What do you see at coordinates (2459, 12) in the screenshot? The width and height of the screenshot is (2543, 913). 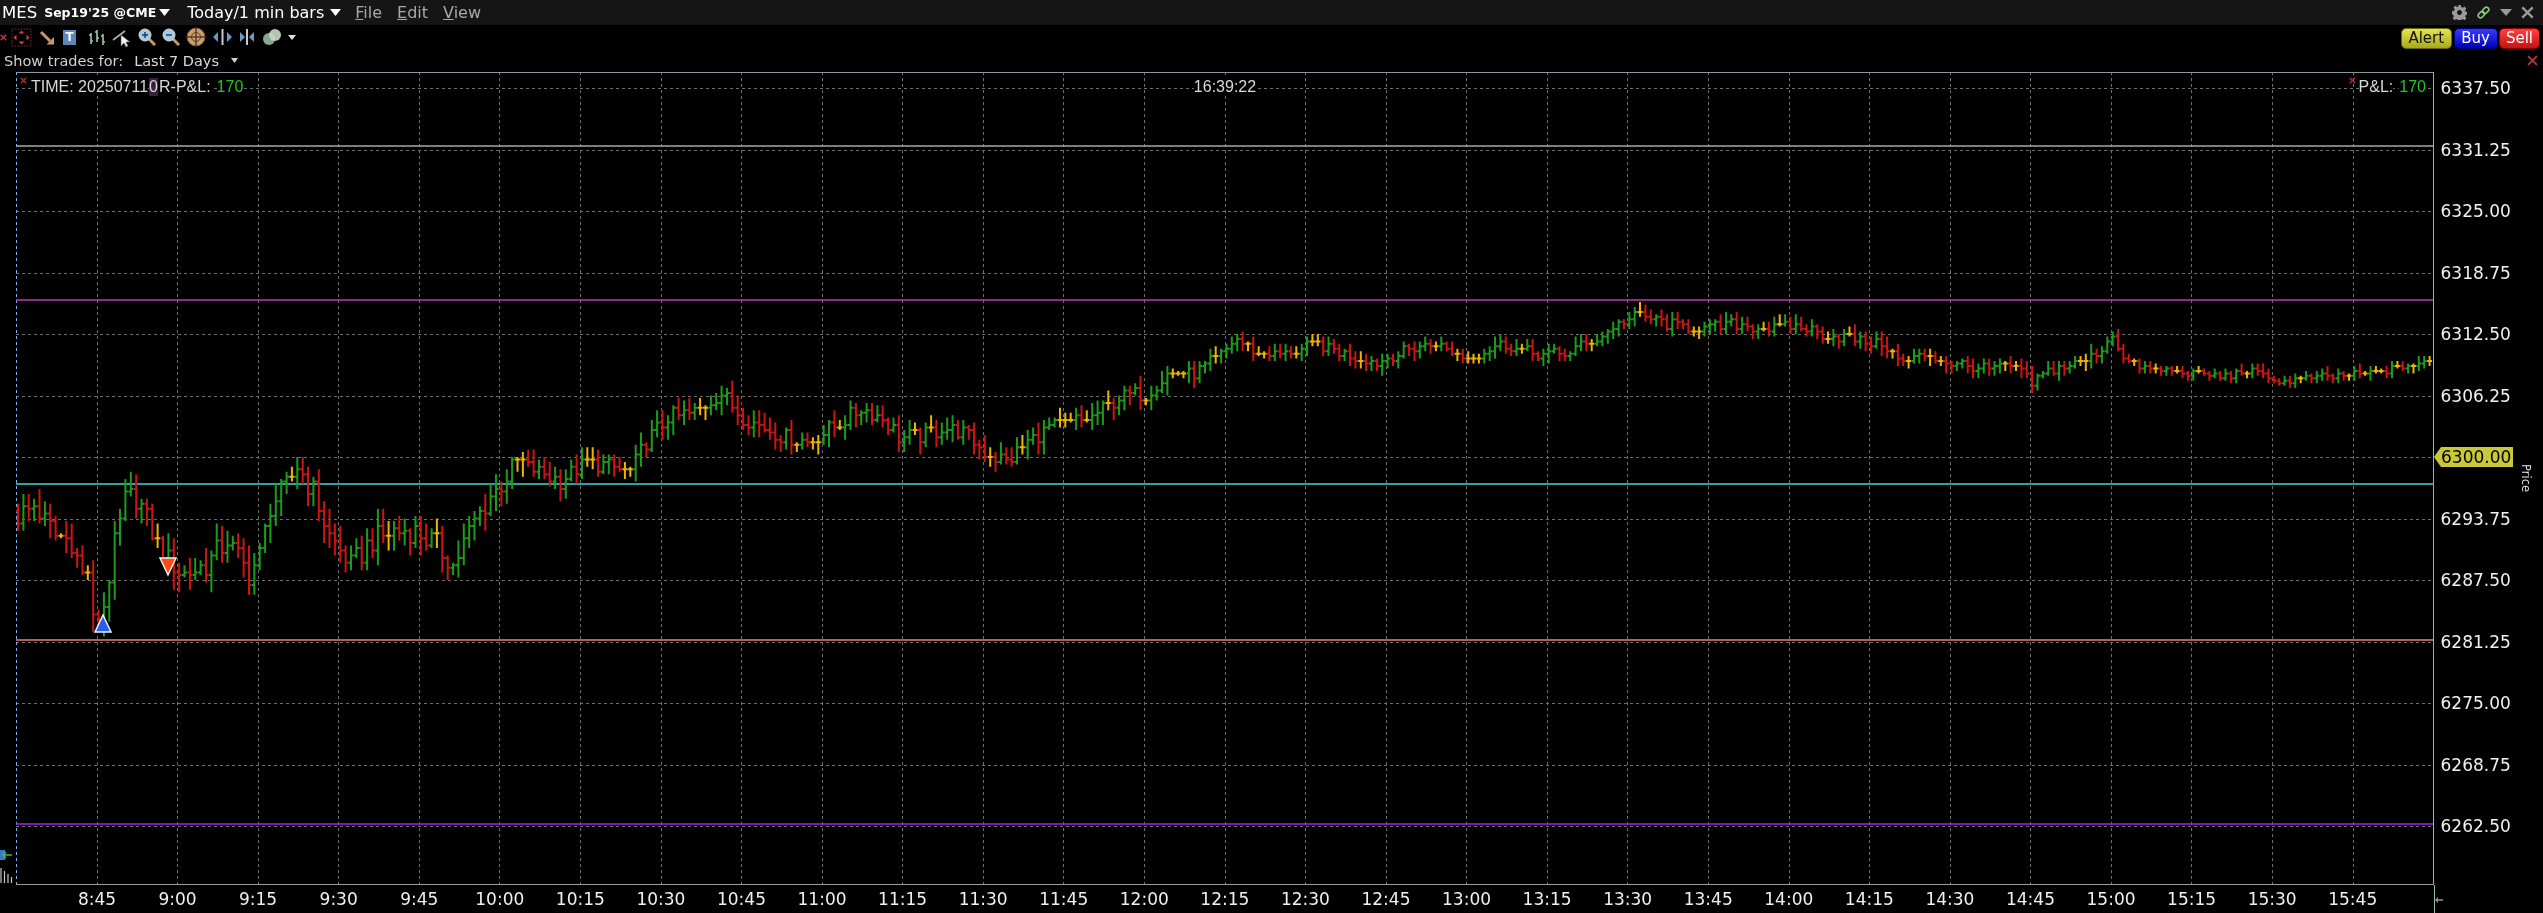 I see `settings-icon` at bounding box center [2459, 12].